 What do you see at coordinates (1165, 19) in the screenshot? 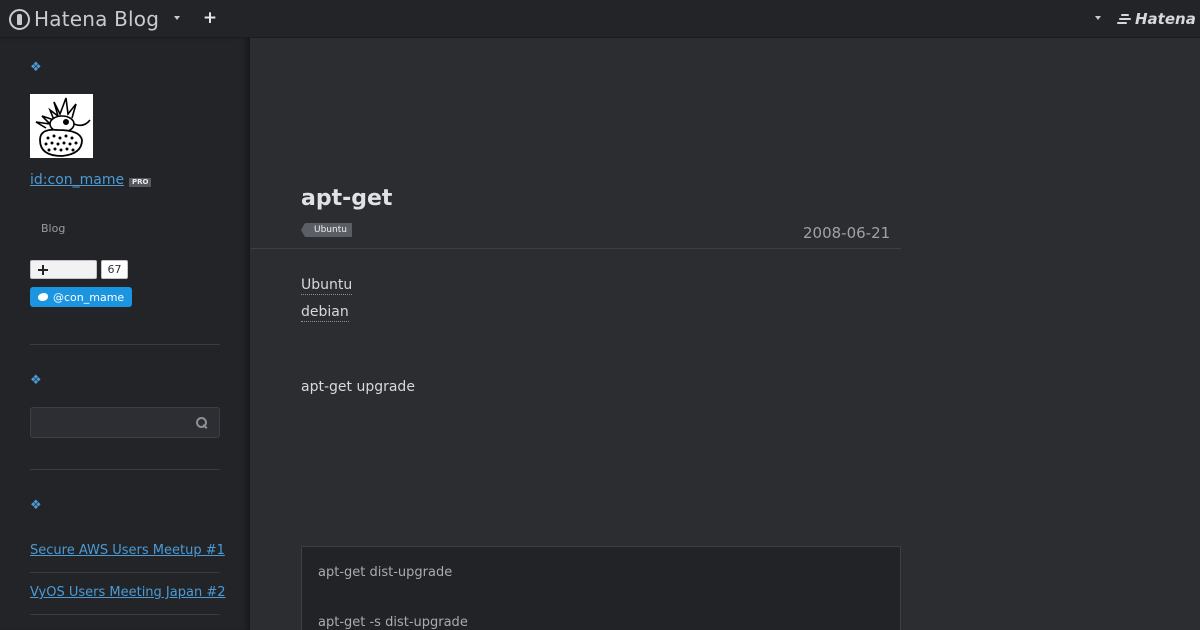
I see `hatena-brand-text: Hatena` at bounding box center [1165, 19].